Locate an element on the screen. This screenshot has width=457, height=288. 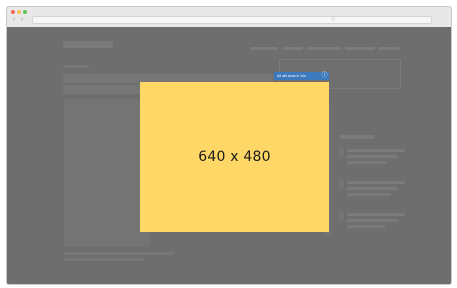
back-arrow-icon: ‹ is located at coordinates (14, 20).